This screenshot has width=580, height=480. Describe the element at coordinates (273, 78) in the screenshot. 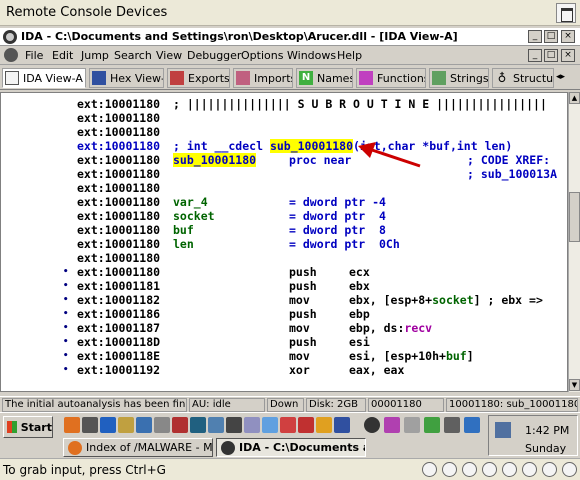

I see `tab-label: Imports` at that location.